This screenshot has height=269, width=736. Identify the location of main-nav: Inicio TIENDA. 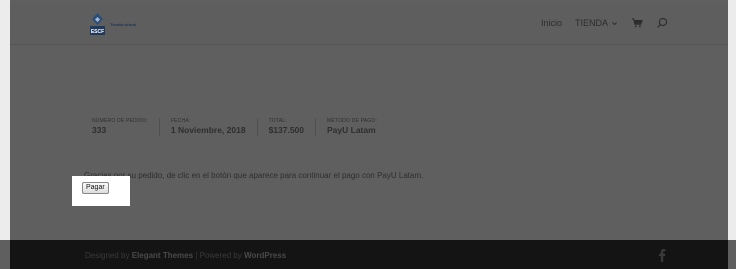
(604, 23).